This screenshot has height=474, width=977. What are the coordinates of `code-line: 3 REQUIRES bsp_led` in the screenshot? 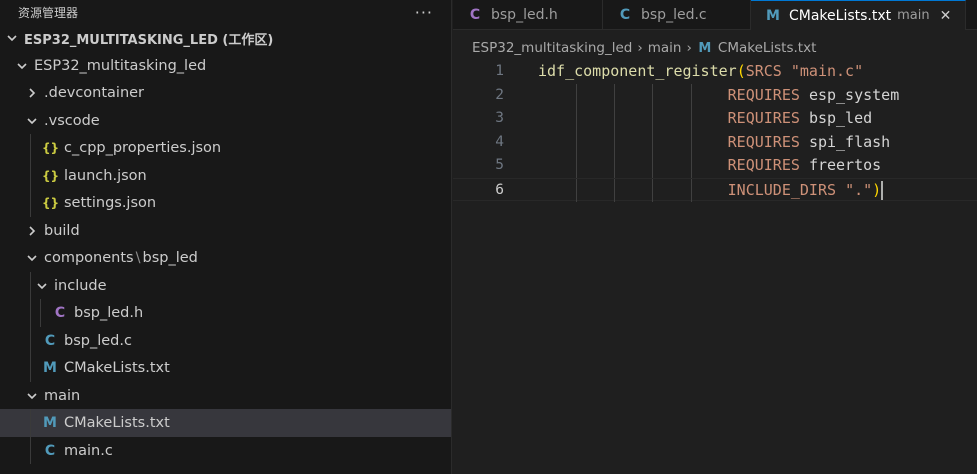 It's located at (715, 119).